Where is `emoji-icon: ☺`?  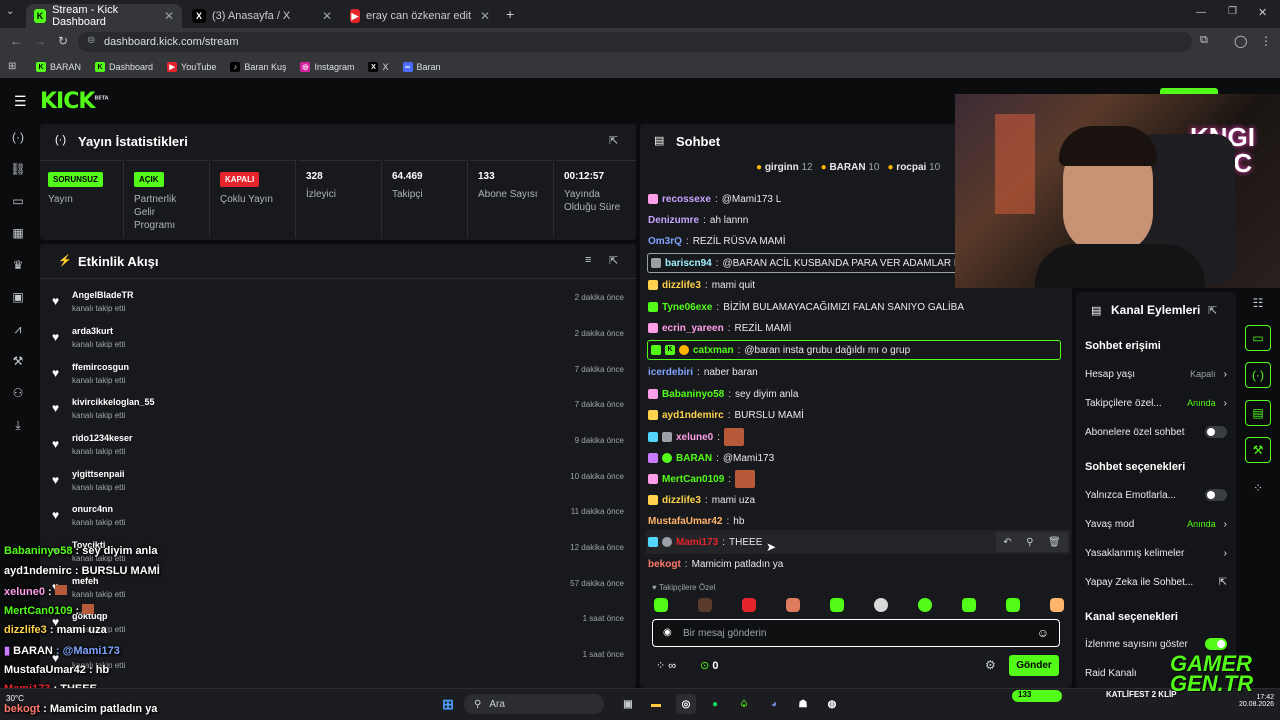 emoji-icon: ☺ is located at coordinates (1043, 633).